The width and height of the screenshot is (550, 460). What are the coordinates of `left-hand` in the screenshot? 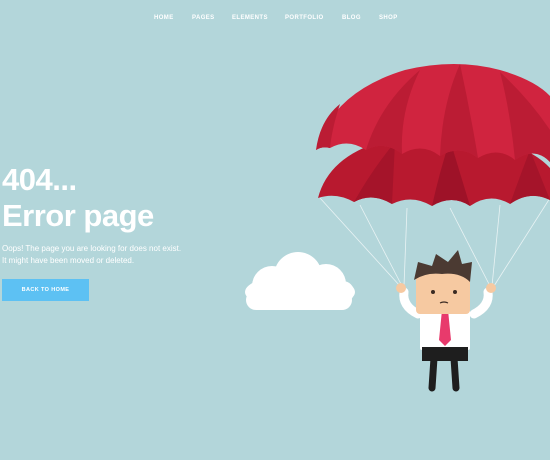 It's located at (401, 288).